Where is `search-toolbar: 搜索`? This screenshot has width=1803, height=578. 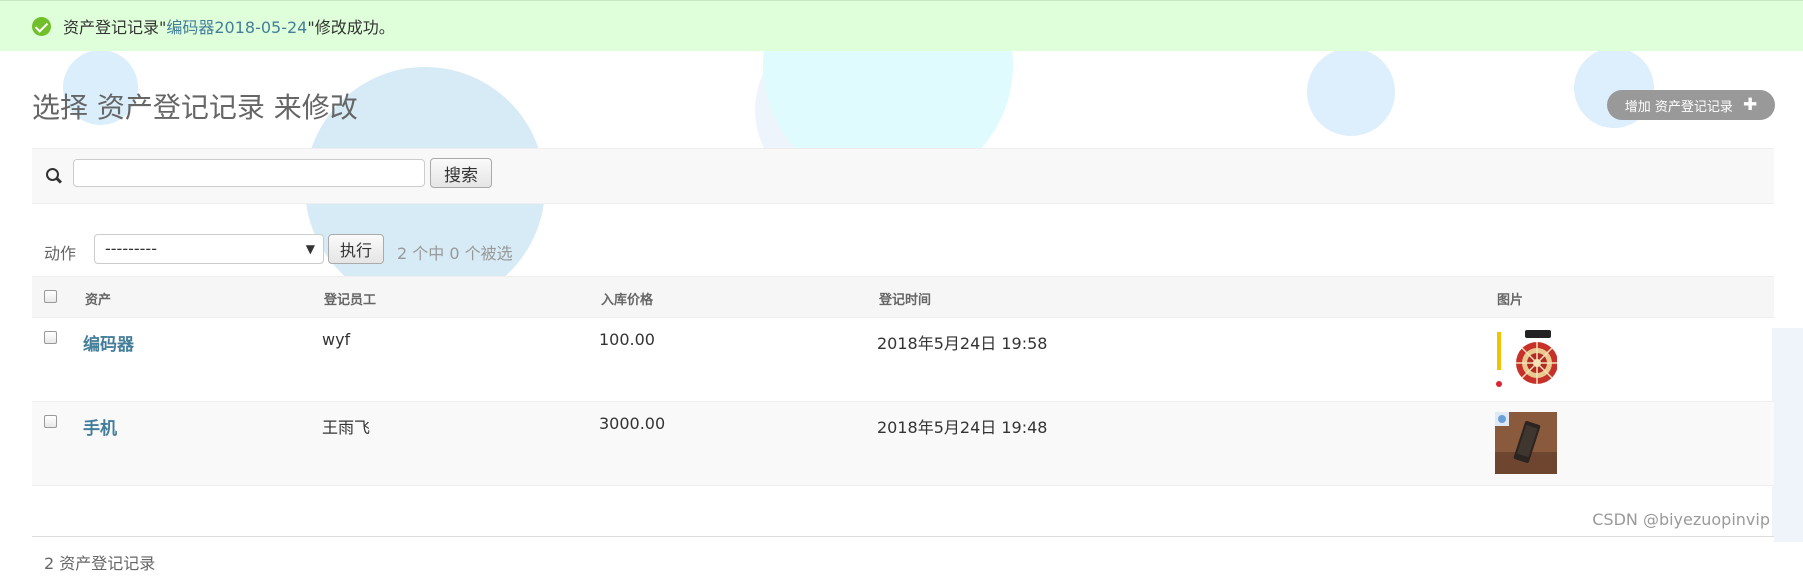 search-toolbar: 搜索 is located at coordinates (903, 176).